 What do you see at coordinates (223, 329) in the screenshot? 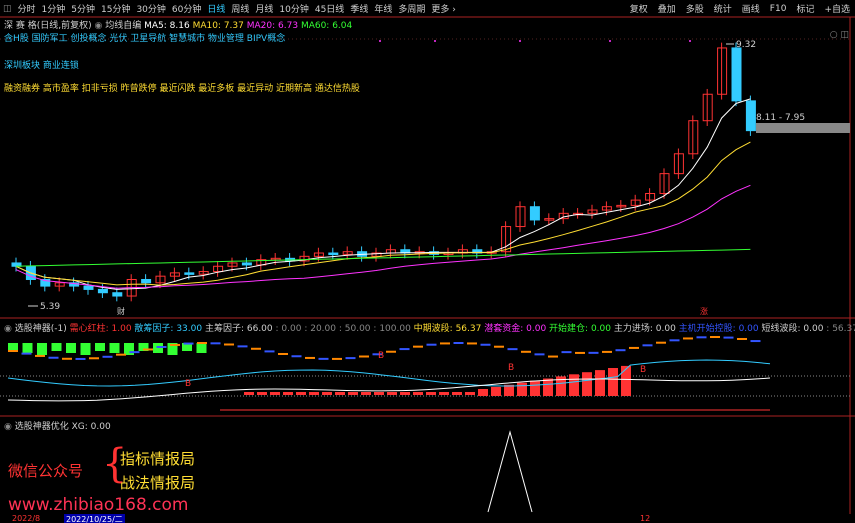
I see `sub1-item-label: 主筹因子:` at bounding box center [223, 329].